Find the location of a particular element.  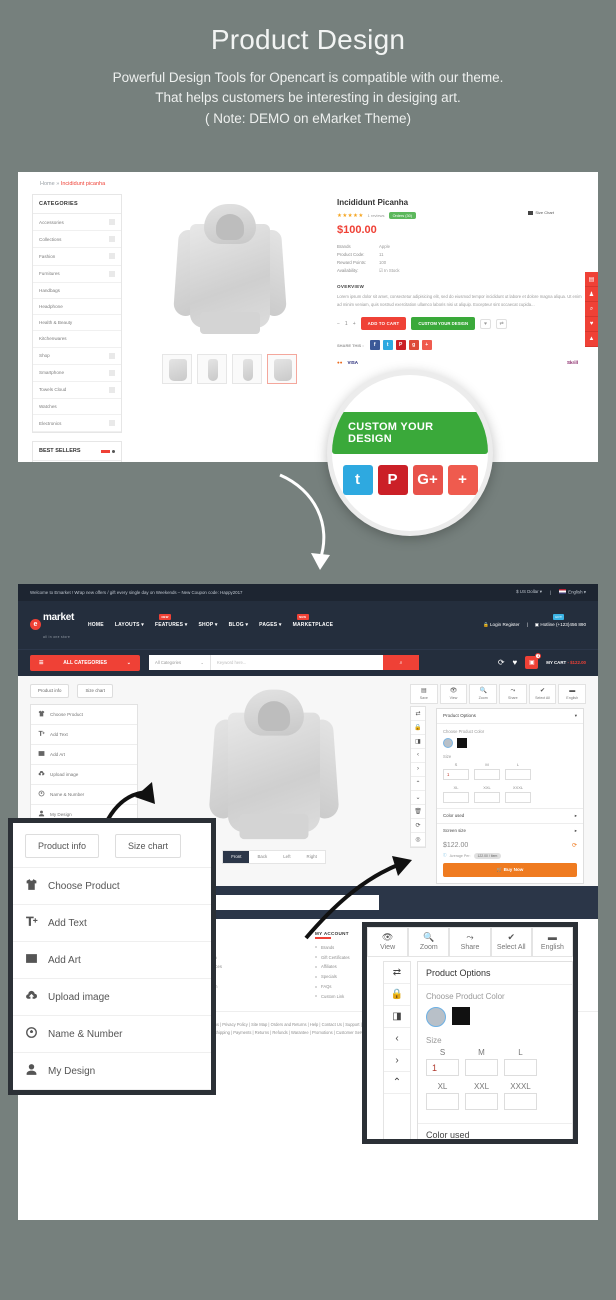

category-item: Electronics is located at coordinates (77, 424).